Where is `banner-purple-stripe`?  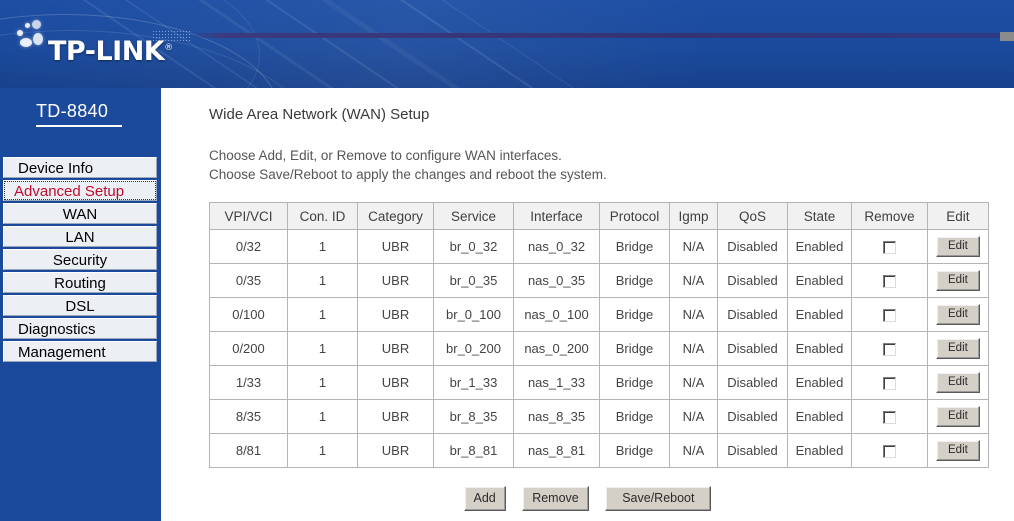
banner-purple-stripe is located at coordinates (602, 35).